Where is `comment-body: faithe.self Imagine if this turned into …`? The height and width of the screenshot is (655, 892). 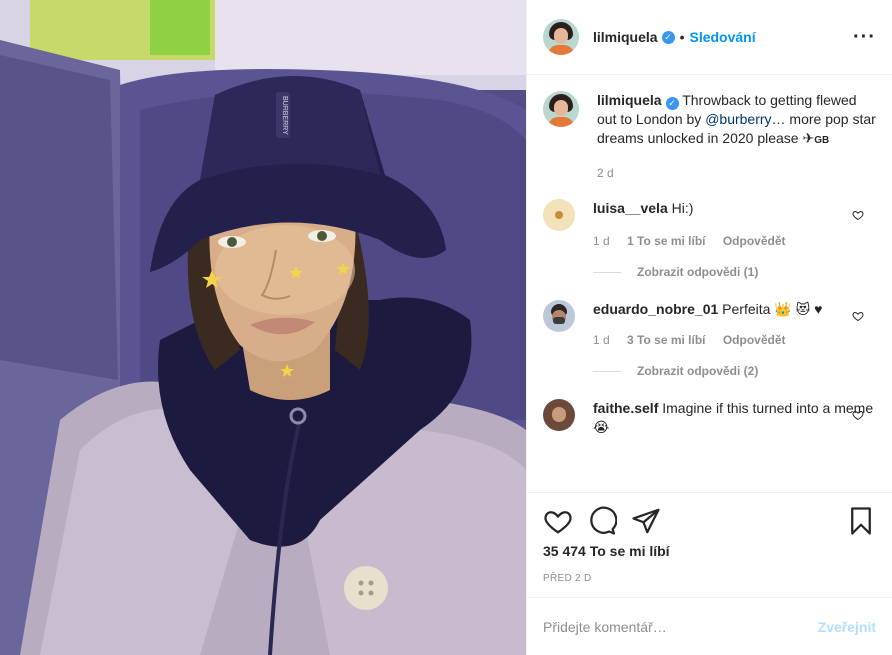 comment-body: faithe.self Imagine if this turned into … is located at coordinates (734, 418).